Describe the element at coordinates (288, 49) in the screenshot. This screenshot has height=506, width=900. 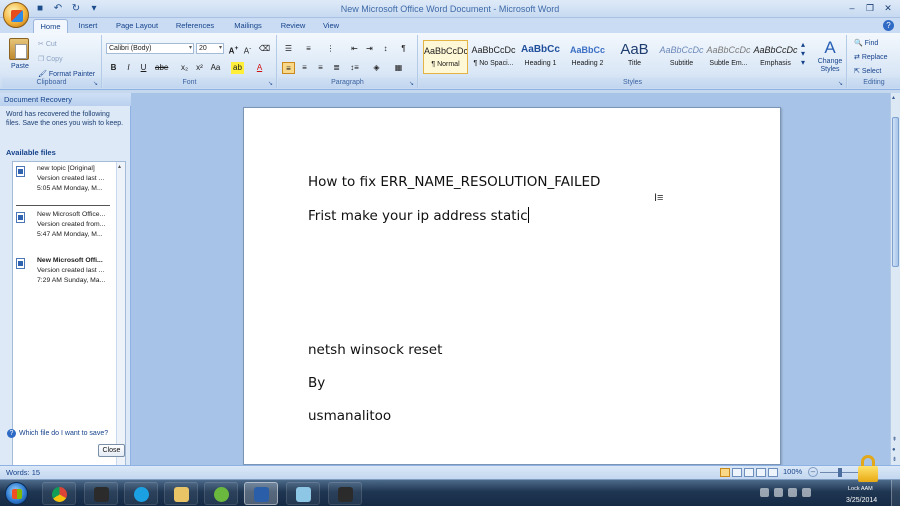
I see `bullets-icon: ☰` at that location.